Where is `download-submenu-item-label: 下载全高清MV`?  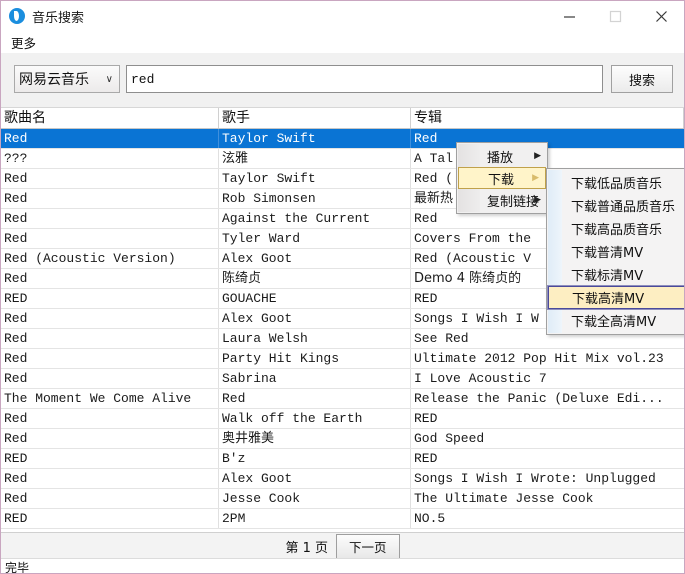 download-submenu-item-label: 下载全高清MV is located at coordinates (614, 322).